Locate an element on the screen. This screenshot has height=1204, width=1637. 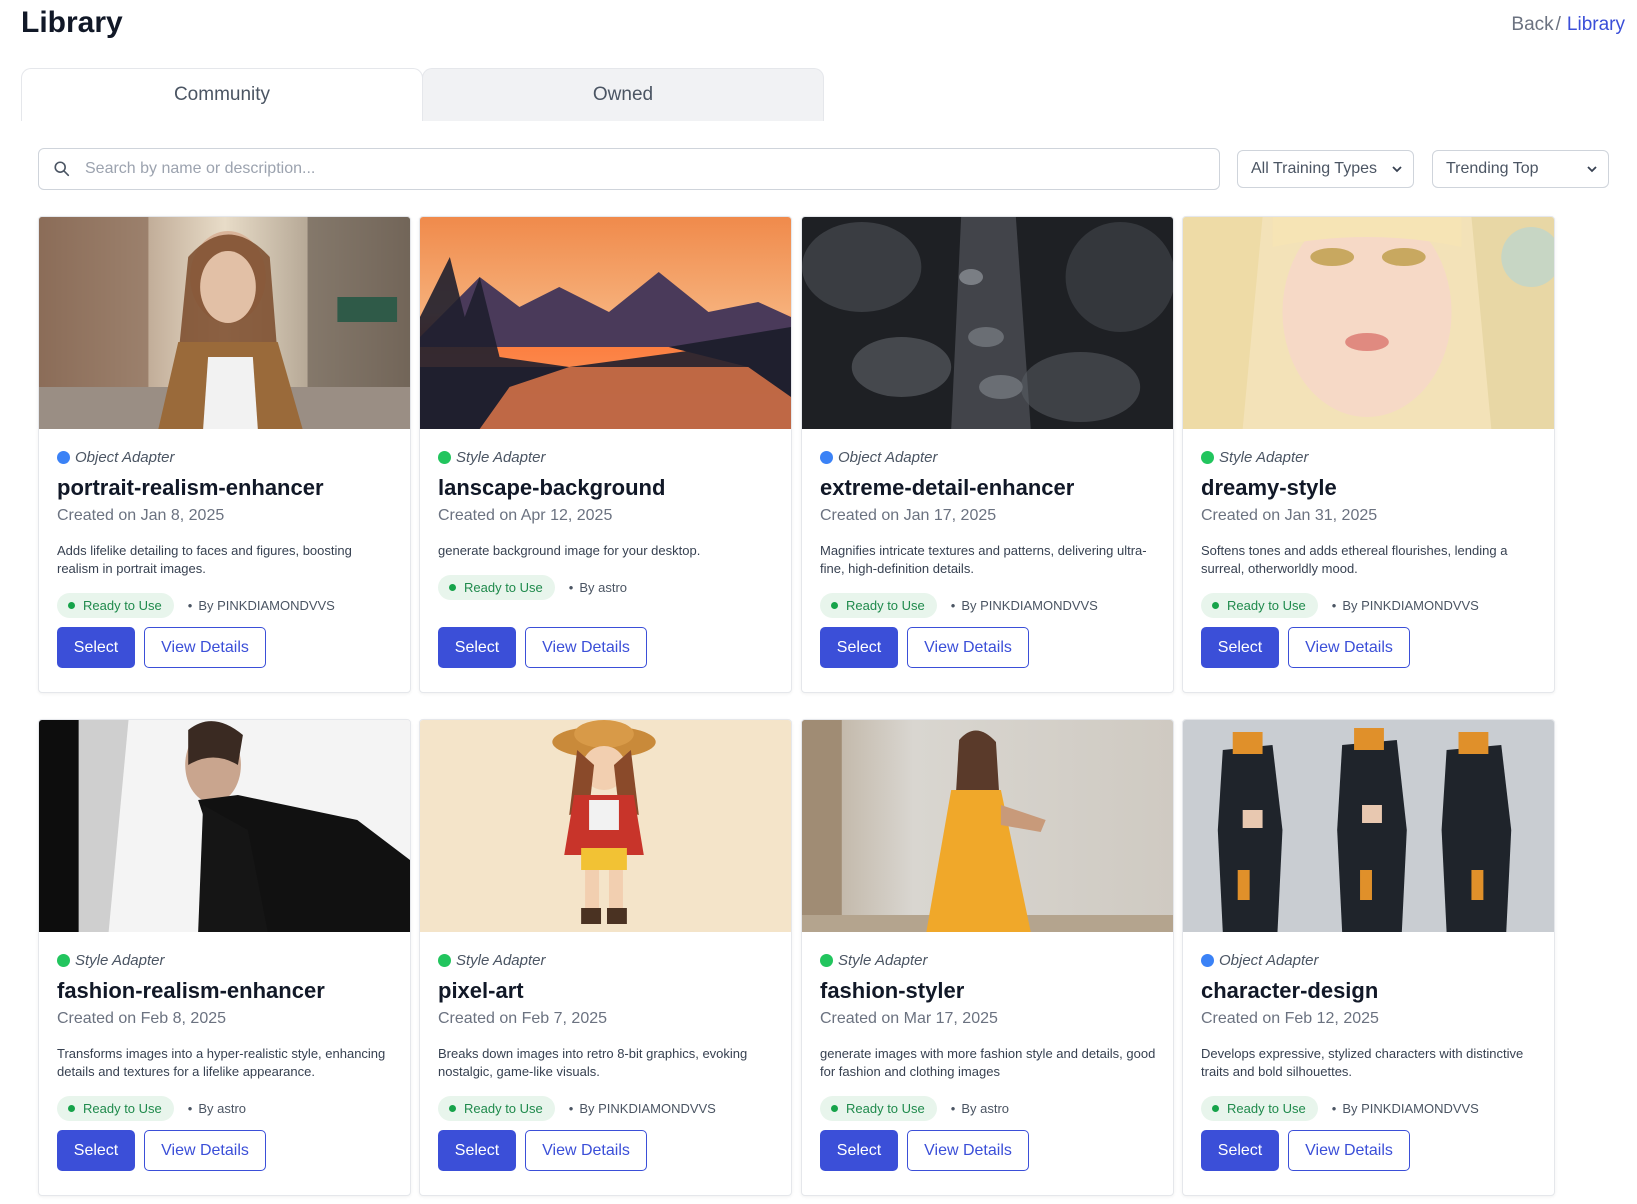
chevron-down-icon is located at coordinates (1592, 169).